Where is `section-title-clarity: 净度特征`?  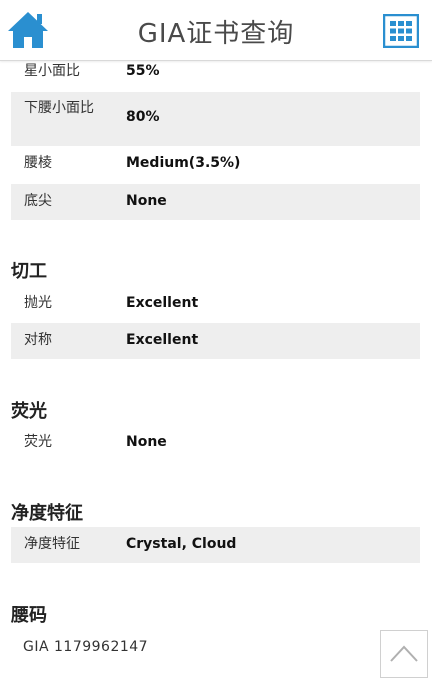
section-title-clarity: 净度特征 is located at coordinates (47, 513).